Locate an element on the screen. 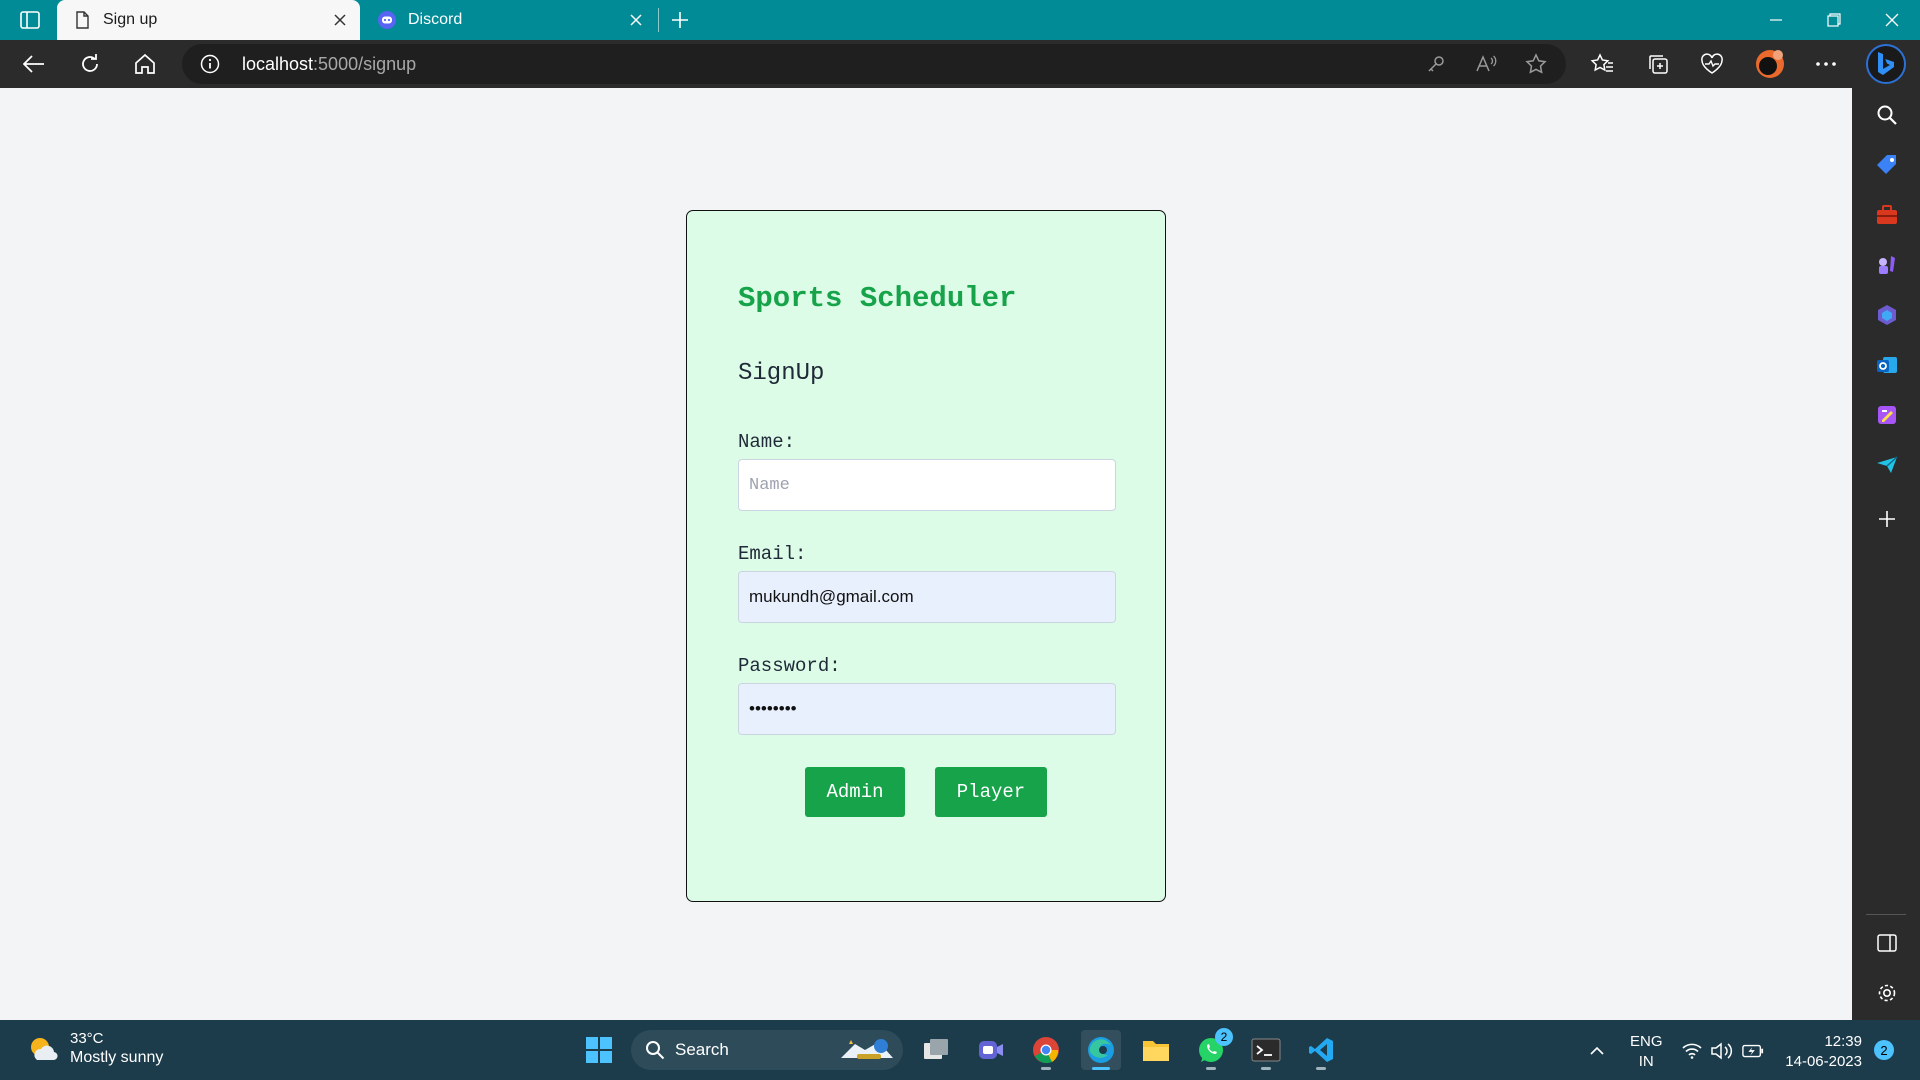 Image resolution: width=1920 pixels, height=1080 pixels. system-clock: 12:39 14-06-2023 is located at coordinates (1819, 1052).